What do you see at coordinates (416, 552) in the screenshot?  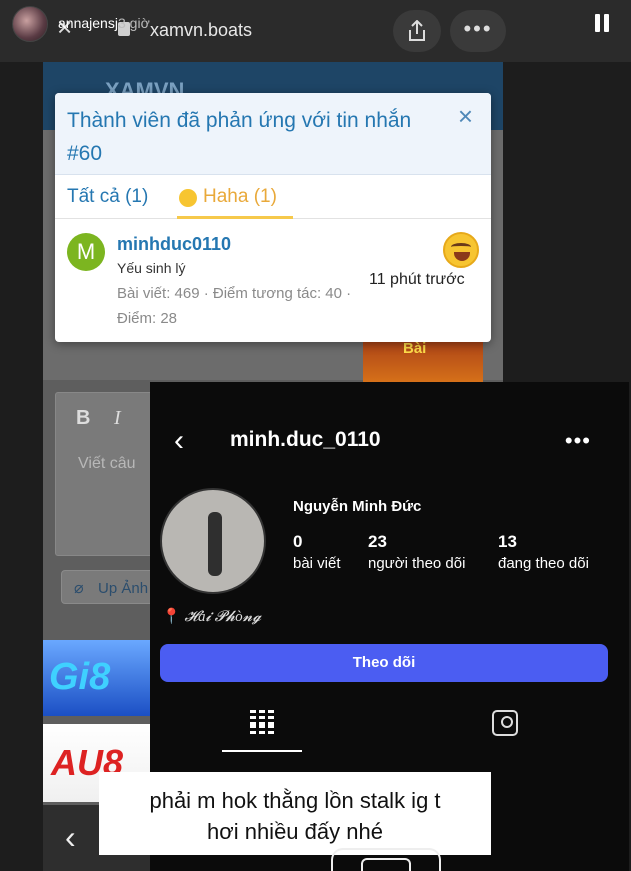 I see `followers-count: 23 người theo dõi` at bounding box center [416, 552].